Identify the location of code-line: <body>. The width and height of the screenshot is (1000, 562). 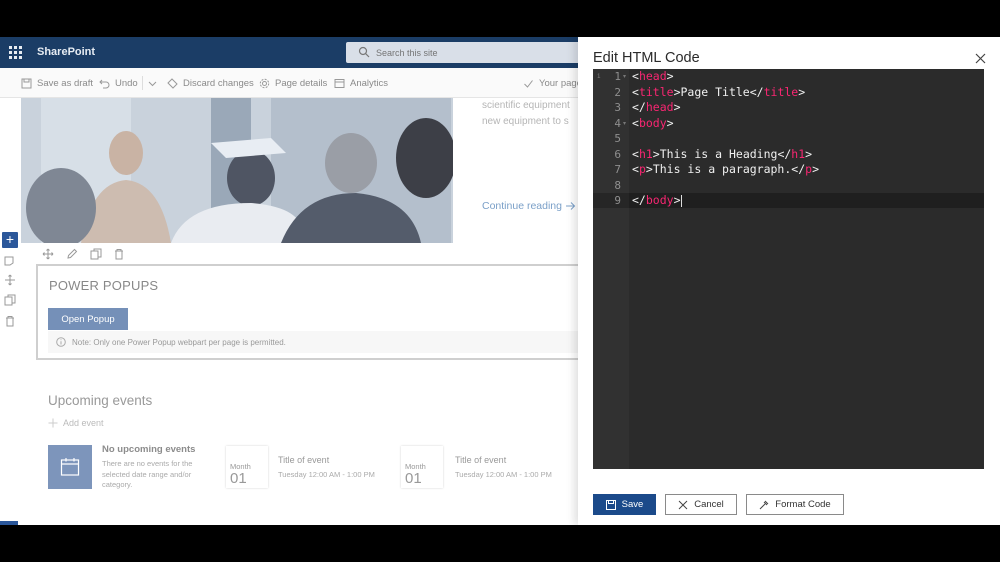
(725, 124).